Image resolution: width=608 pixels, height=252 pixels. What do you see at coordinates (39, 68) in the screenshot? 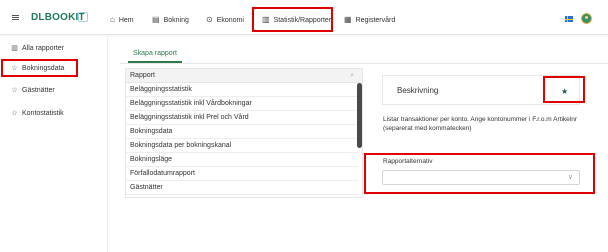
I see `highlight-booking-data` at bounding box center [39, 68].